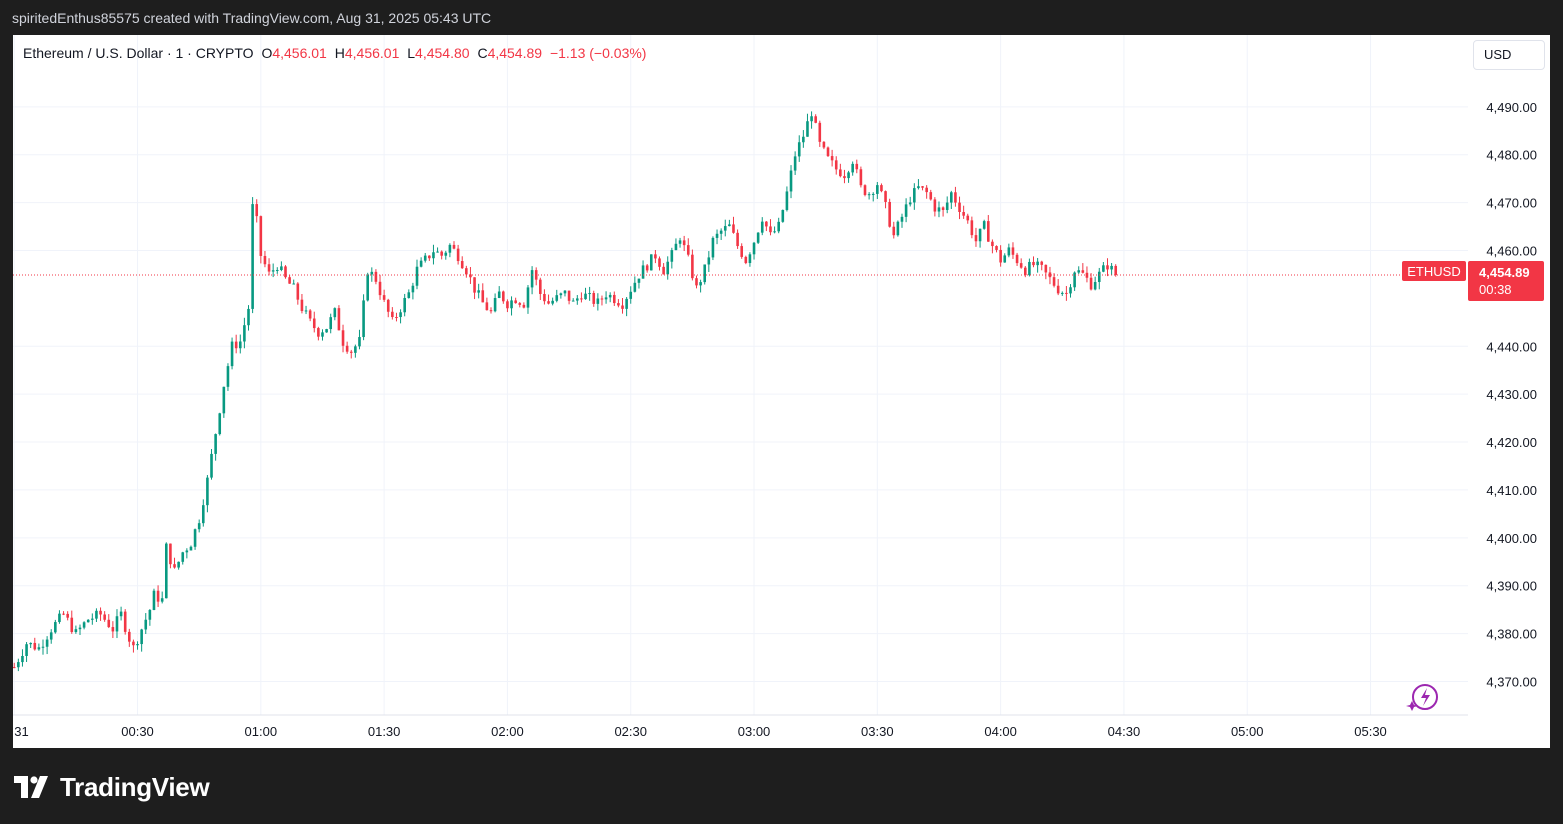 This screenshot has height=824, width=1563. I want to click on low-value: 4,454.80, so click(442, 53).